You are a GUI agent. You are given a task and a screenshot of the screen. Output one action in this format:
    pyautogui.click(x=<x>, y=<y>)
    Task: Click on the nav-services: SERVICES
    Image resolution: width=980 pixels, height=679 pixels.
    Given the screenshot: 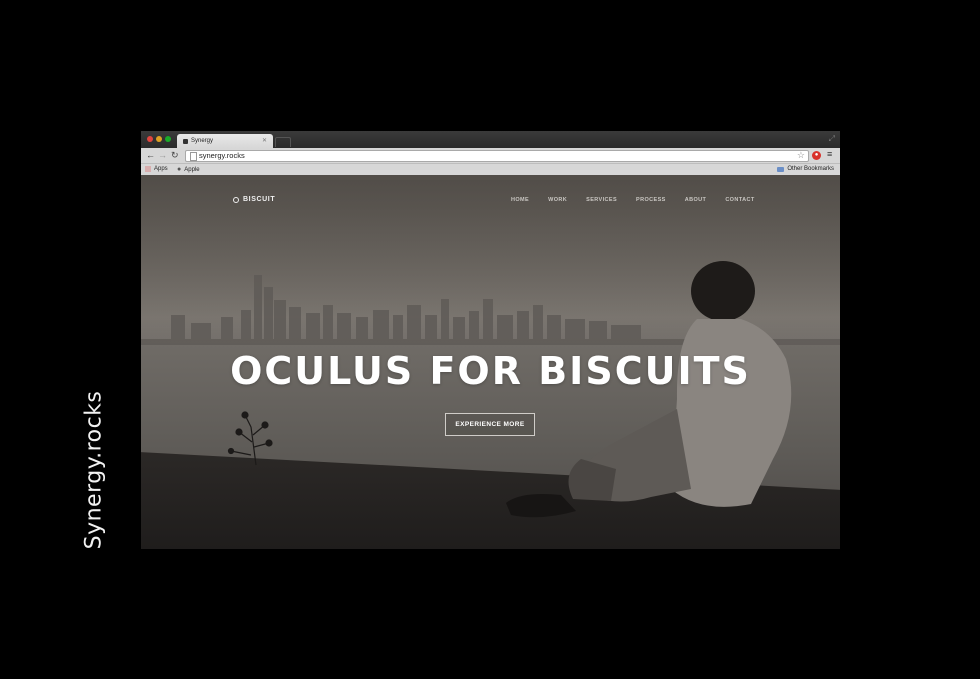 What is the action you would take?
    pyautogui.click(x=601, y=200)
    